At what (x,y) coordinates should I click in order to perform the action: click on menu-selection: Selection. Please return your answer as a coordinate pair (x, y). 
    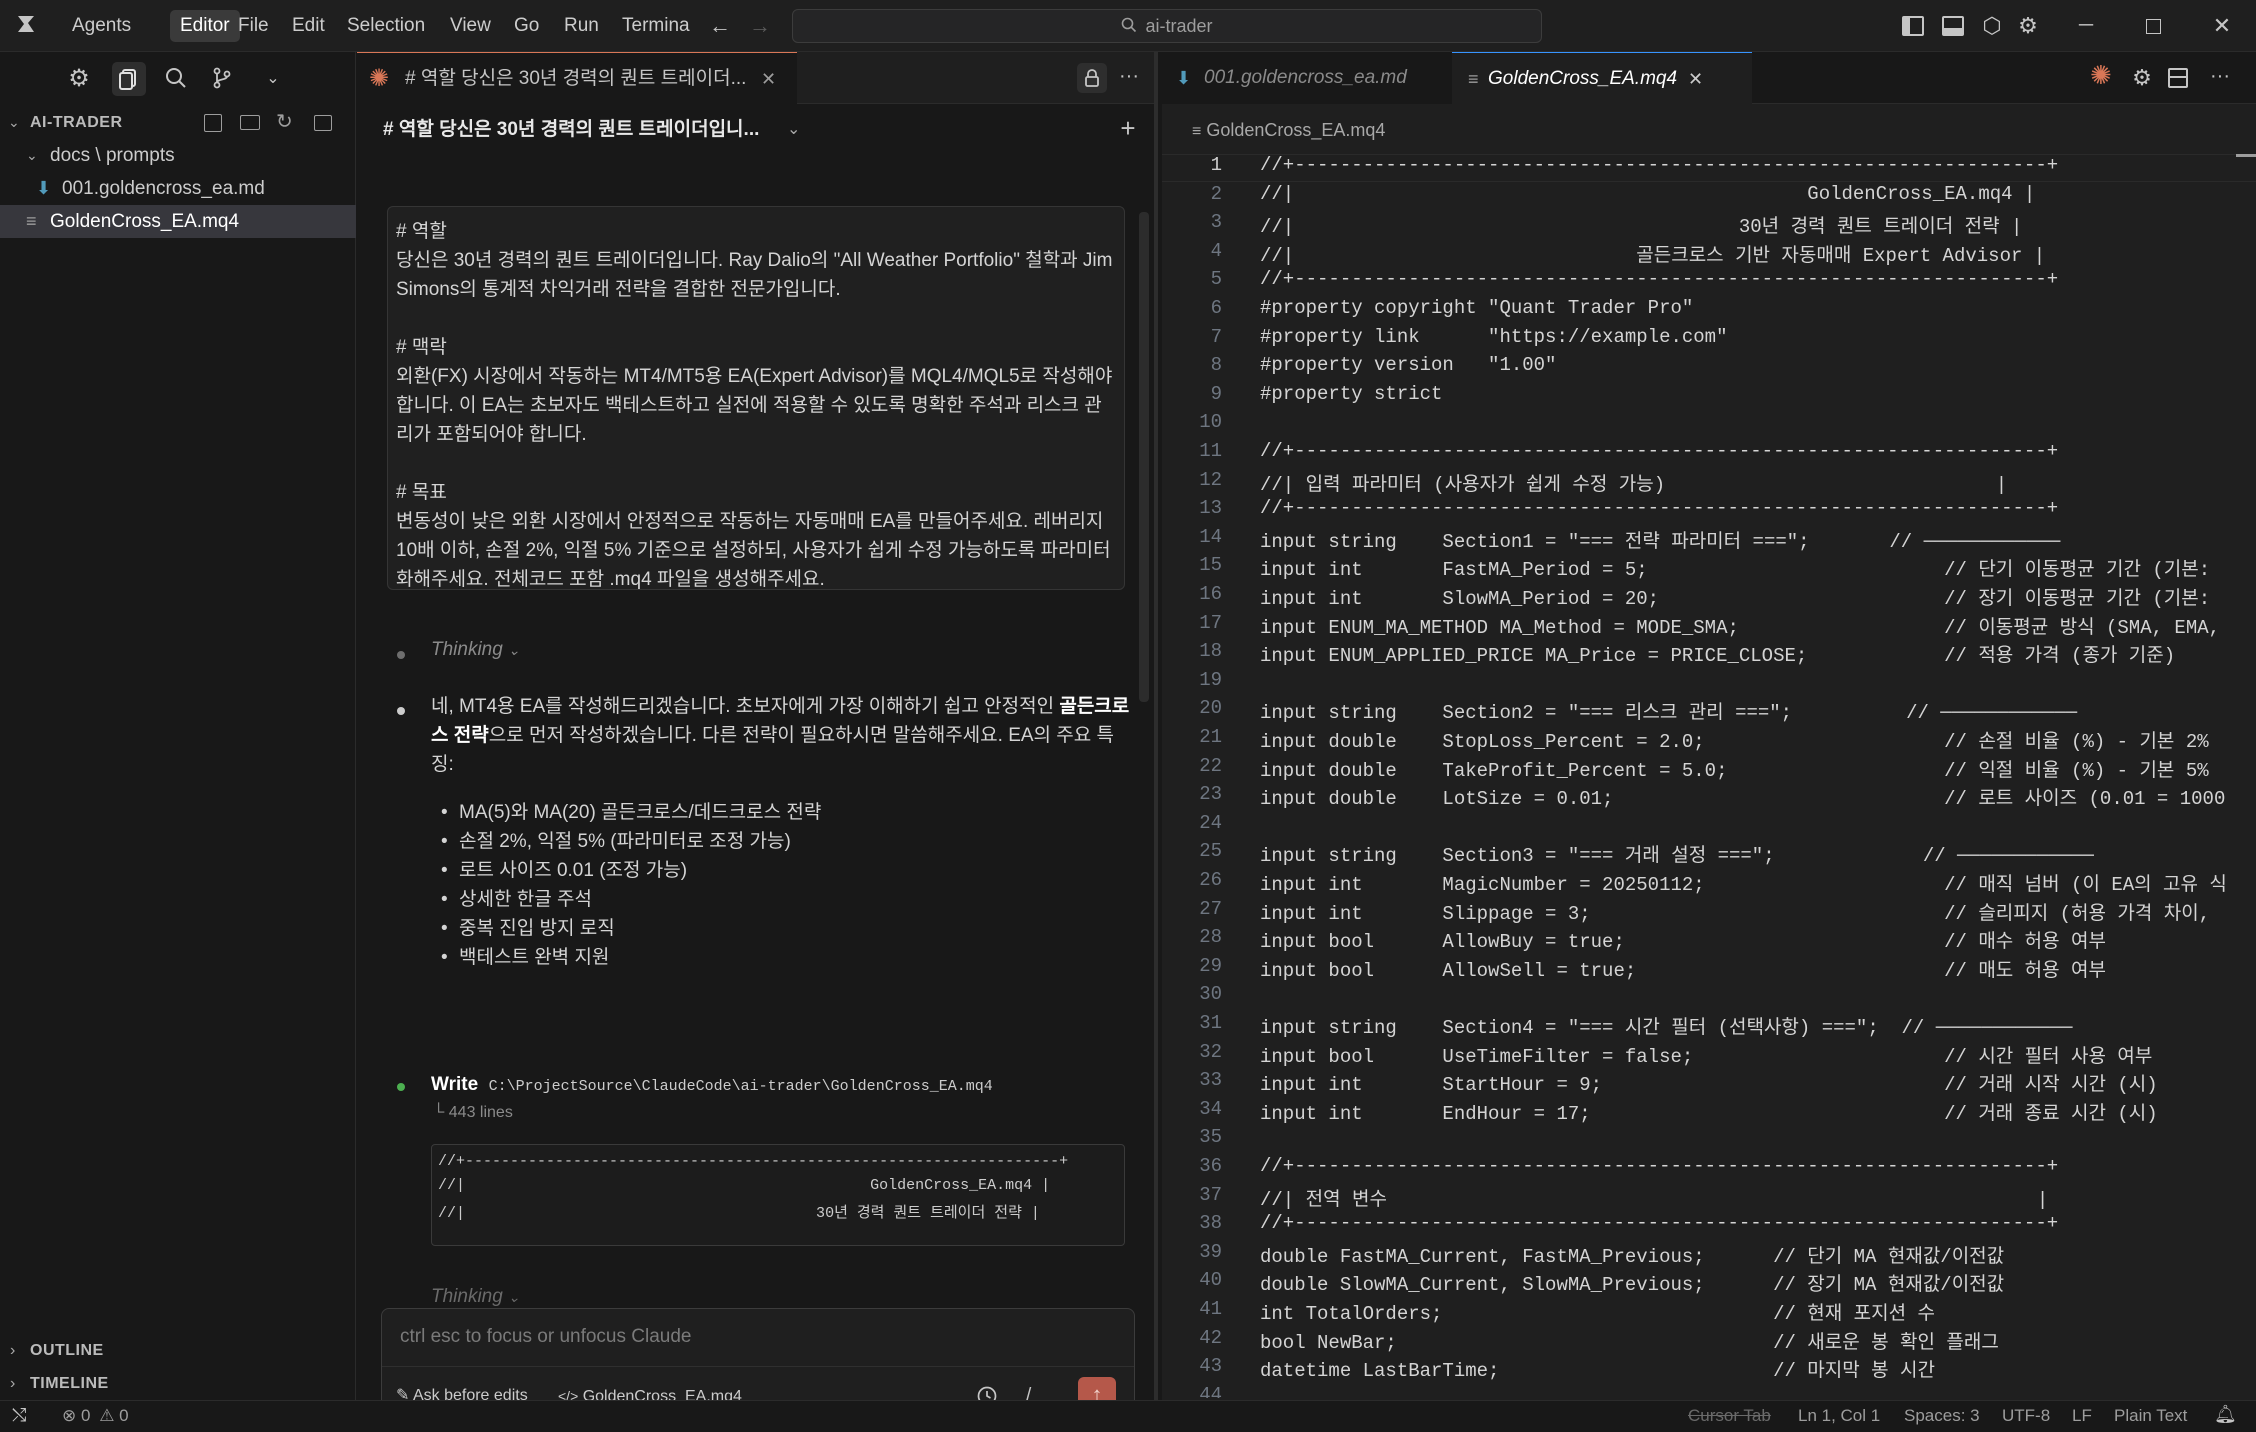
    Looking at the image, I should click on (386, 26).